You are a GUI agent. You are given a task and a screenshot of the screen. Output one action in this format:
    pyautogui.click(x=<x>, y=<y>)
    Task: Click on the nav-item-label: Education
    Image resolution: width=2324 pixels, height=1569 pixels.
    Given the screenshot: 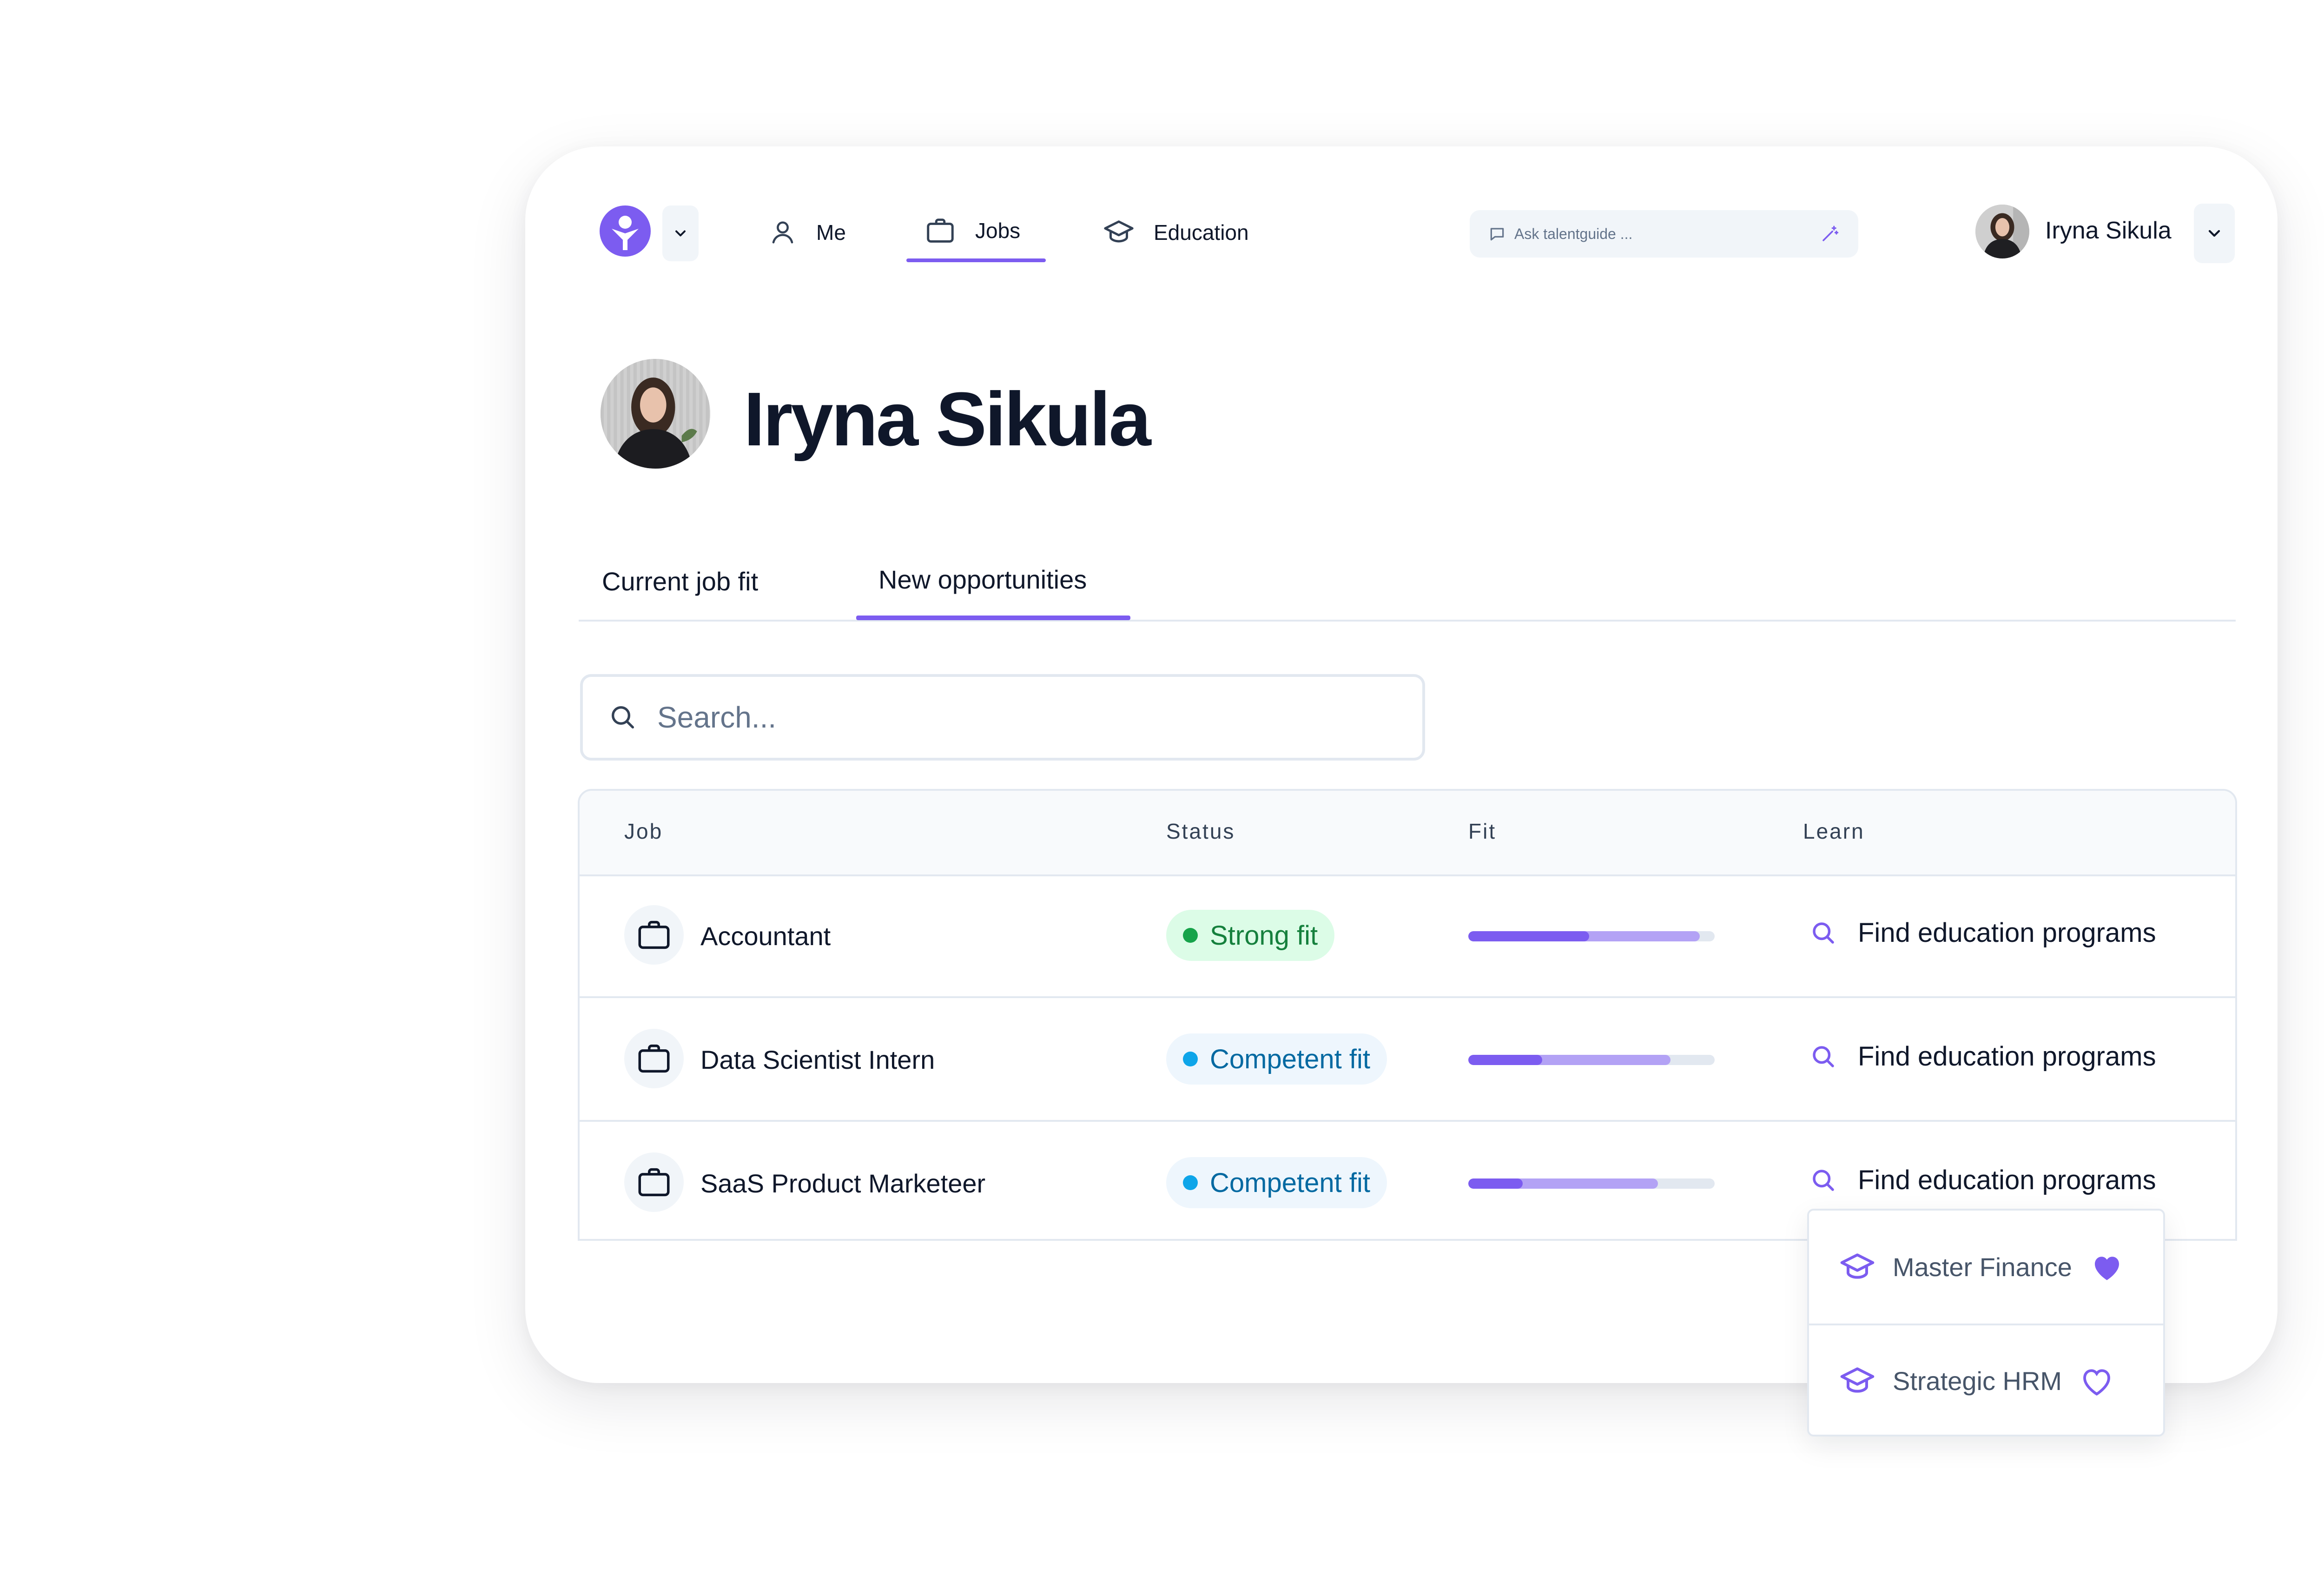 What is the action you would take?
    pyautogui.click(x=1201, y=232)
    